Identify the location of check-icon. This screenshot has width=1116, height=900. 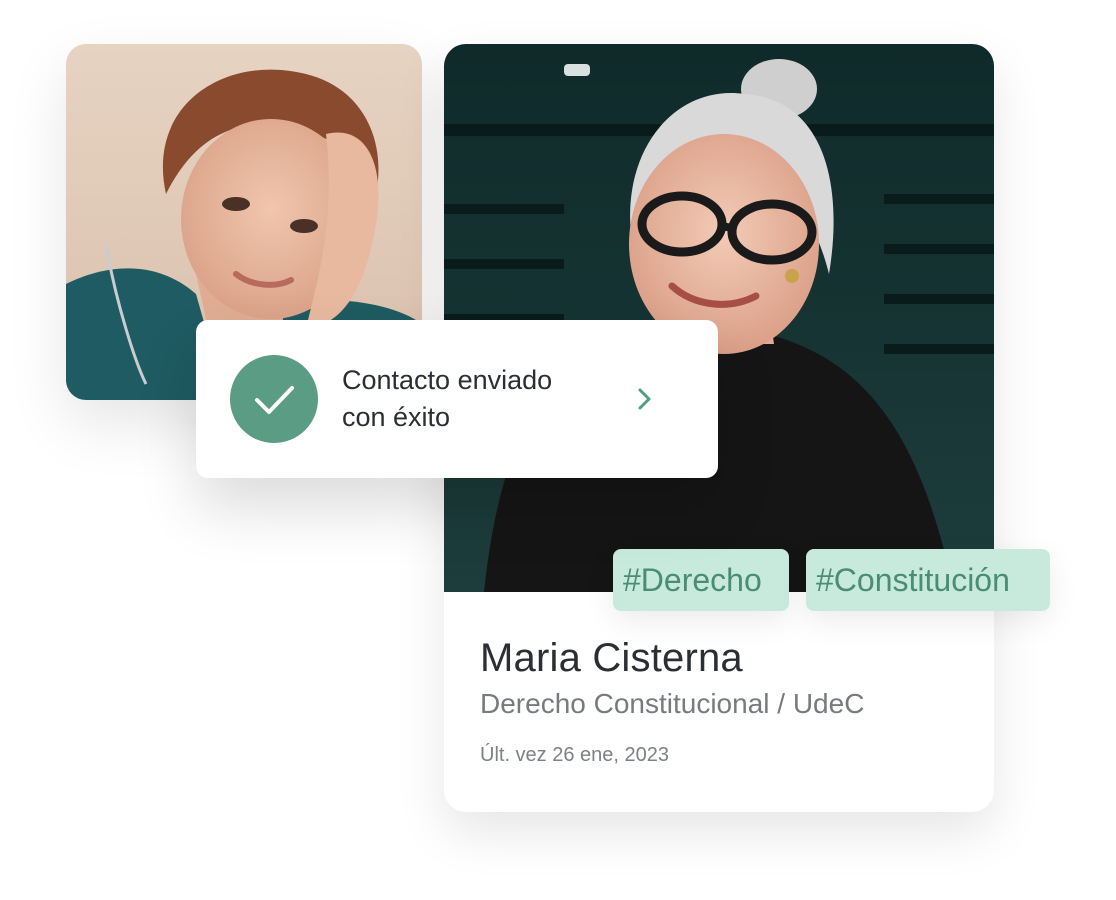
(274, 399).